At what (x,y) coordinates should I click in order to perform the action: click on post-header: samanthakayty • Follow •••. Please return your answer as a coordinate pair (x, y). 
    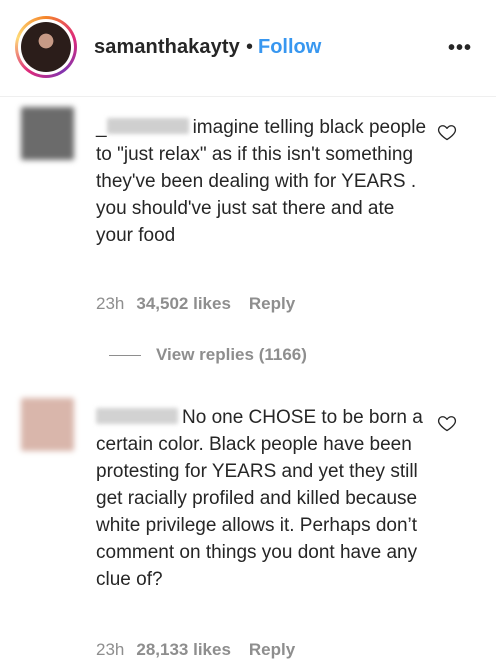
    Looking at the image, I should click on (248, 48).